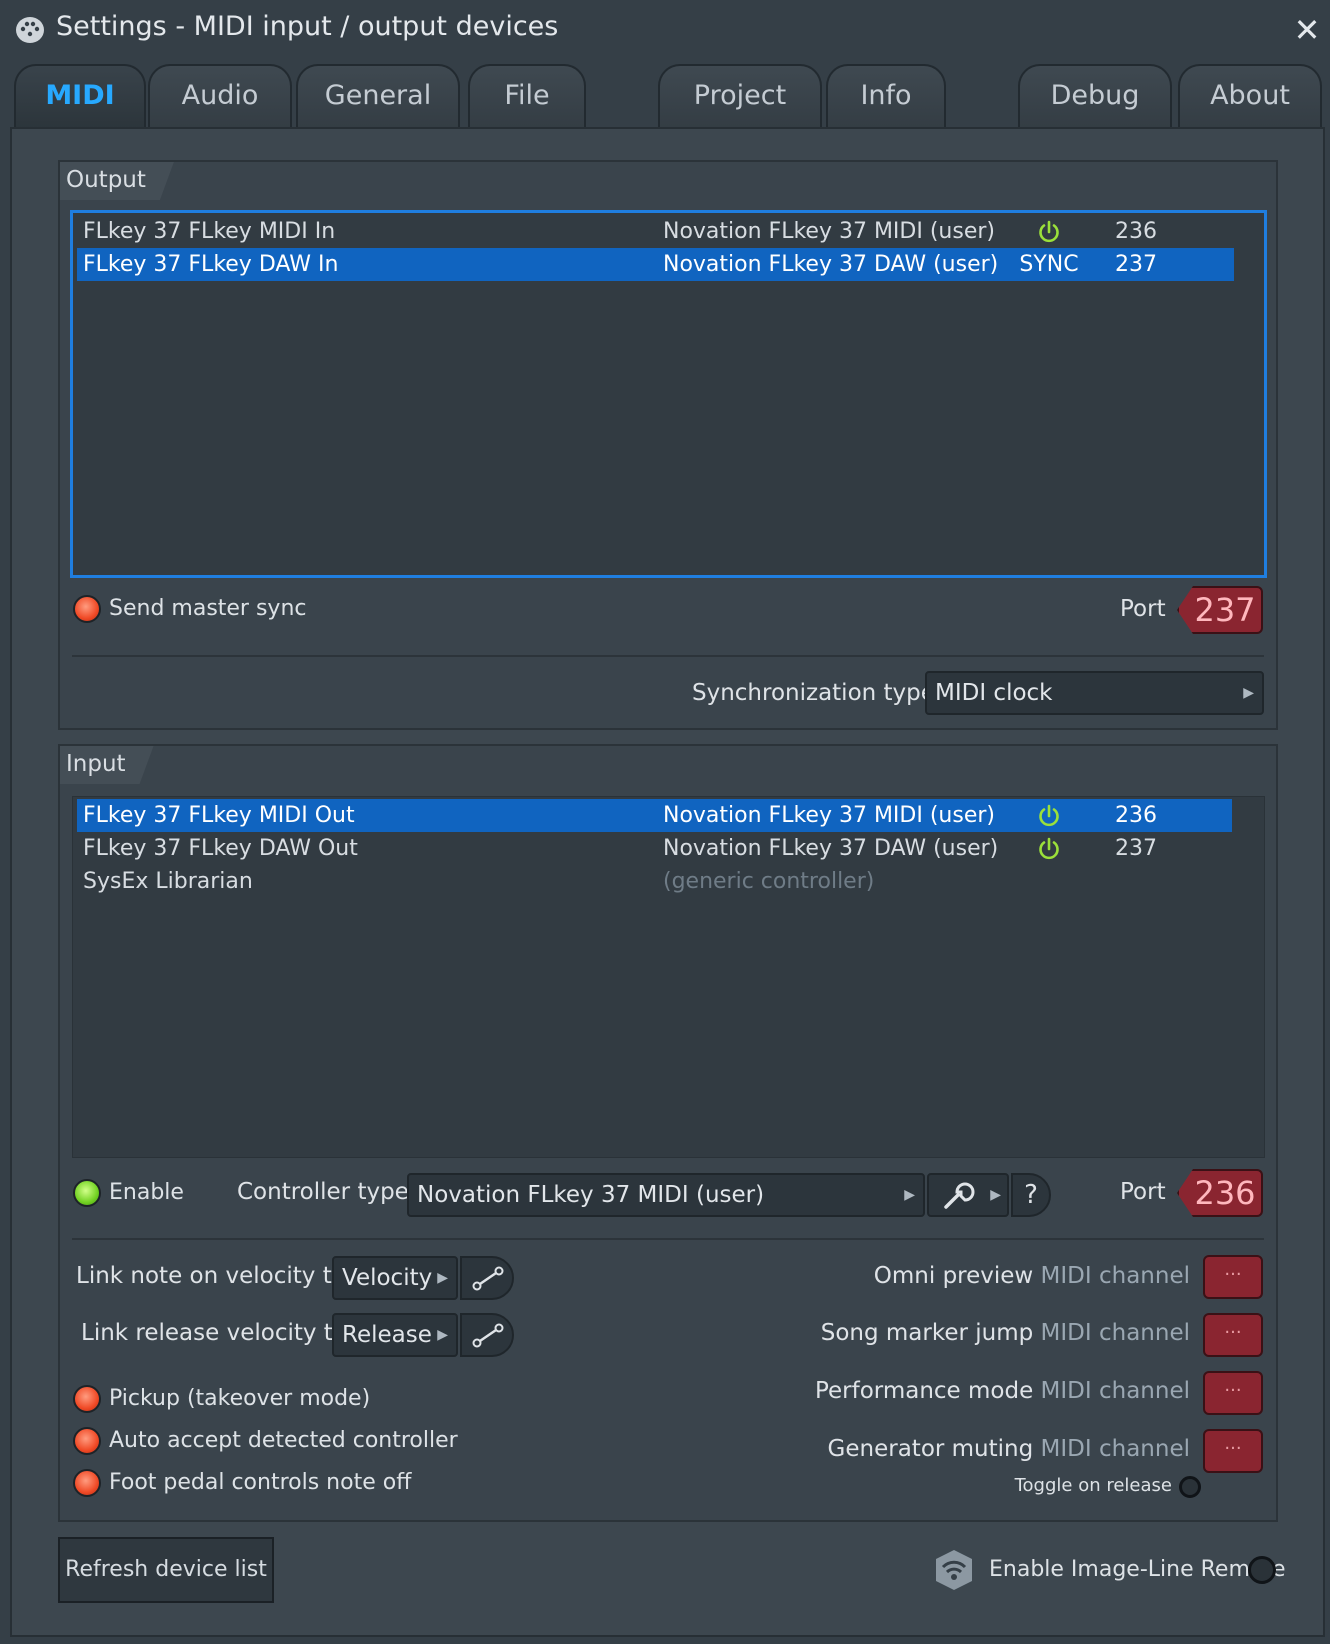  I want to click on controller-type-dropdown: Novation FLkey 37 MIDI (user) ▶, so click(666, 1195).